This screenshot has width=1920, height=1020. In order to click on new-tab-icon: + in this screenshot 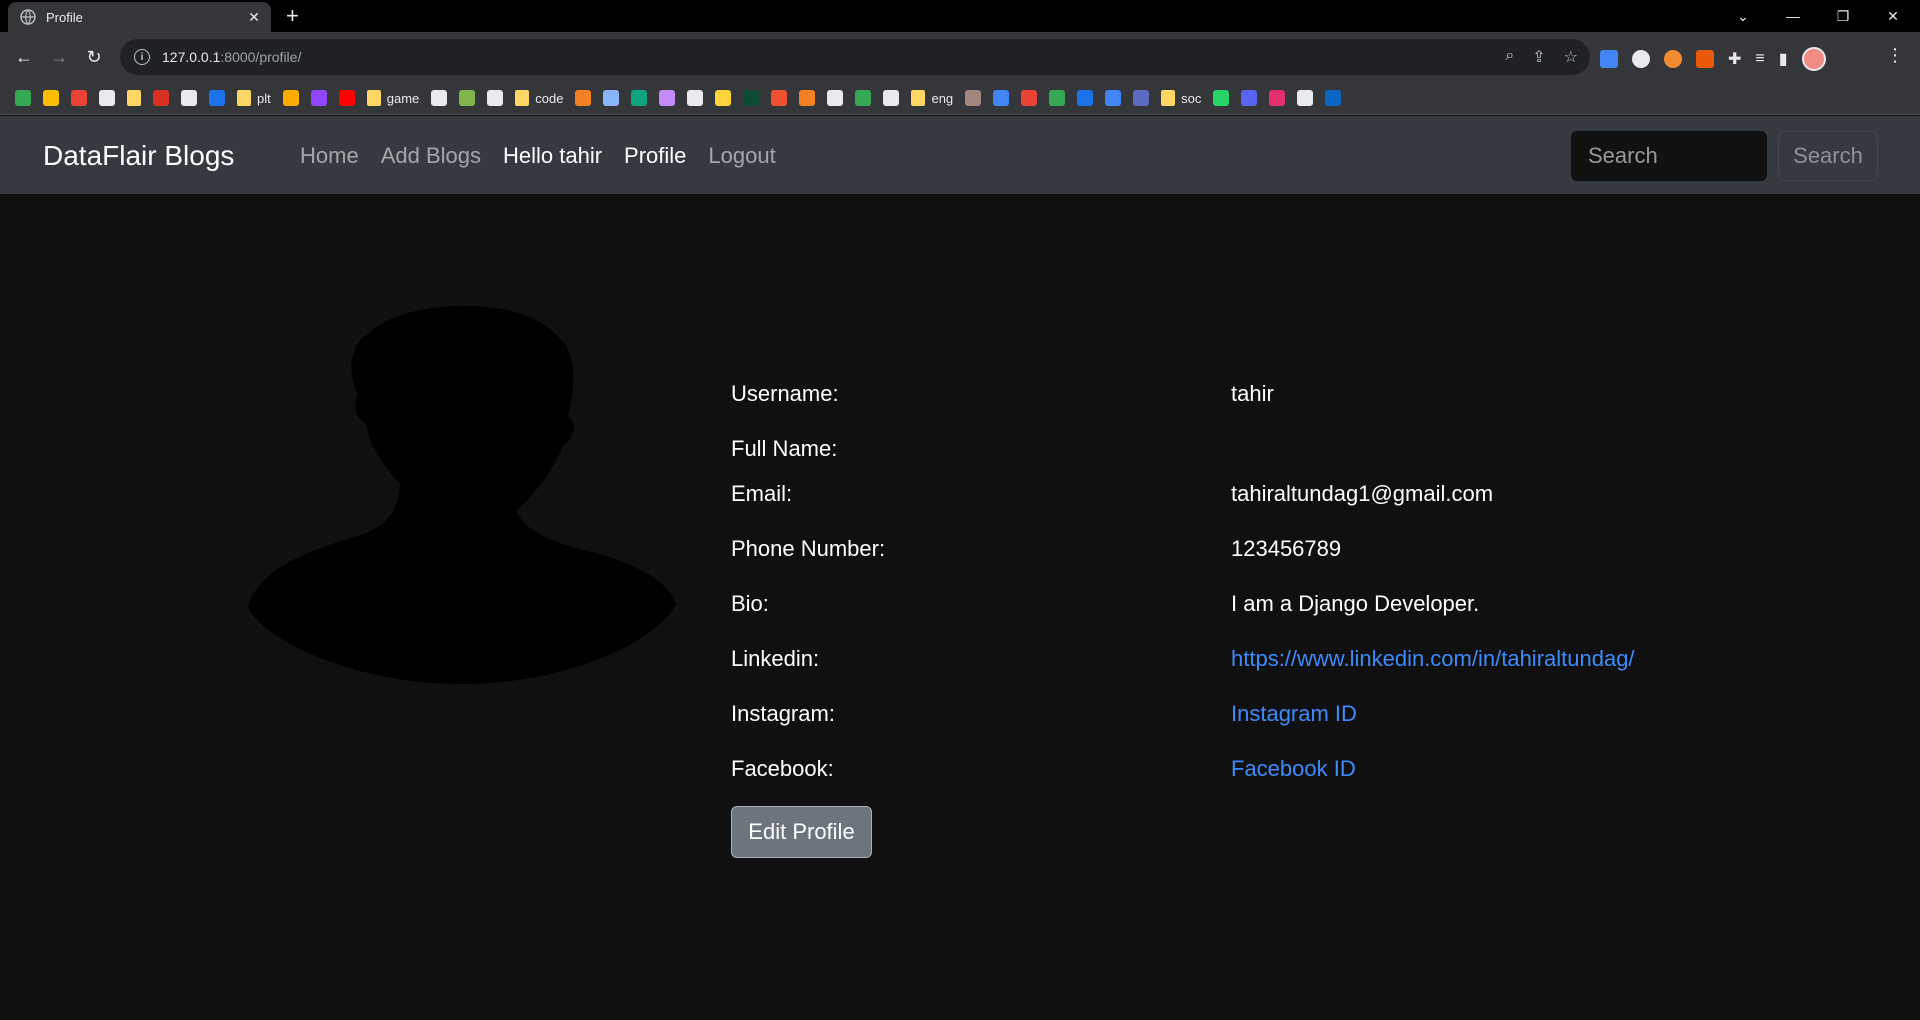, I will do `click(292, 16)`.